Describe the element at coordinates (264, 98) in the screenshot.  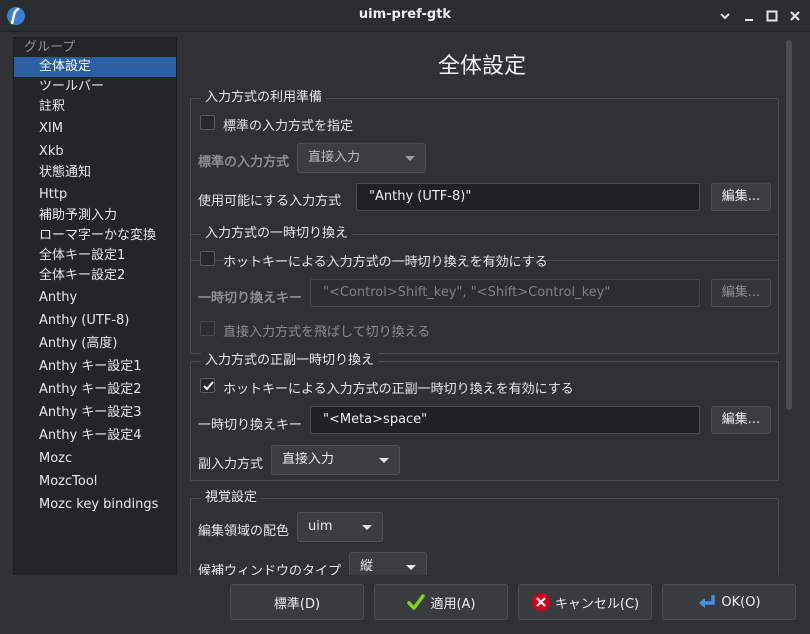
I see `frame-label: 入力方式の利用準備` at that location.